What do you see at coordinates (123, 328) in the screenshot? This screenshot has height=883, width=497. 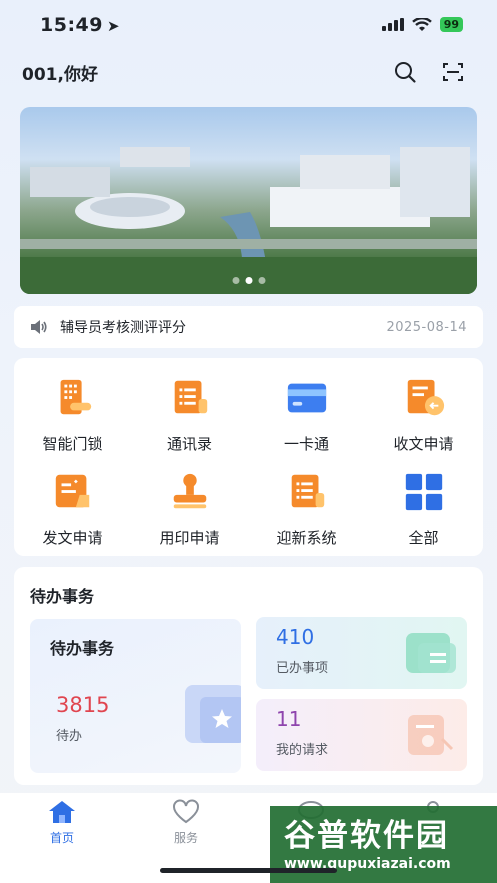 I see `notice-title: 辅导员考核测评评分` at bounding box center [123, 328].